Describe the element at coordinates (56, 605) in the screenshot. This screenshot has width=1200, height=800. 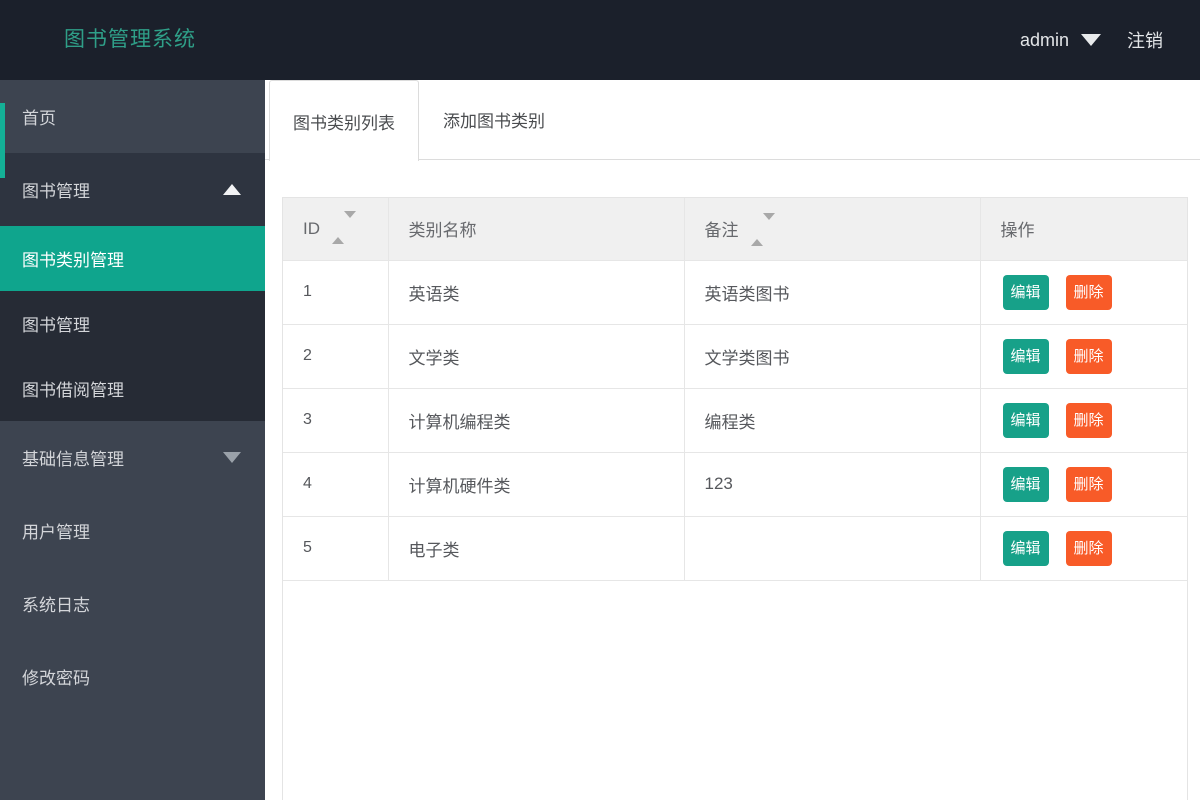
I see `sidebar-item-label: 系统日志` at that location.